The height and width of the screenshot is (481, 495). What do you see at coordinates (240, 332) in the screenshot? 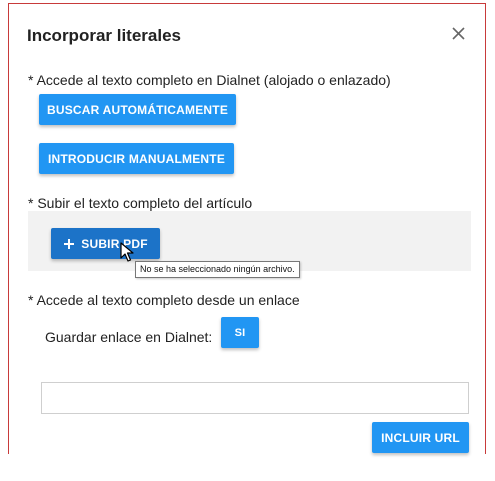
I see `save-link-si-toggle: SI` at bounding box center [240, 332].